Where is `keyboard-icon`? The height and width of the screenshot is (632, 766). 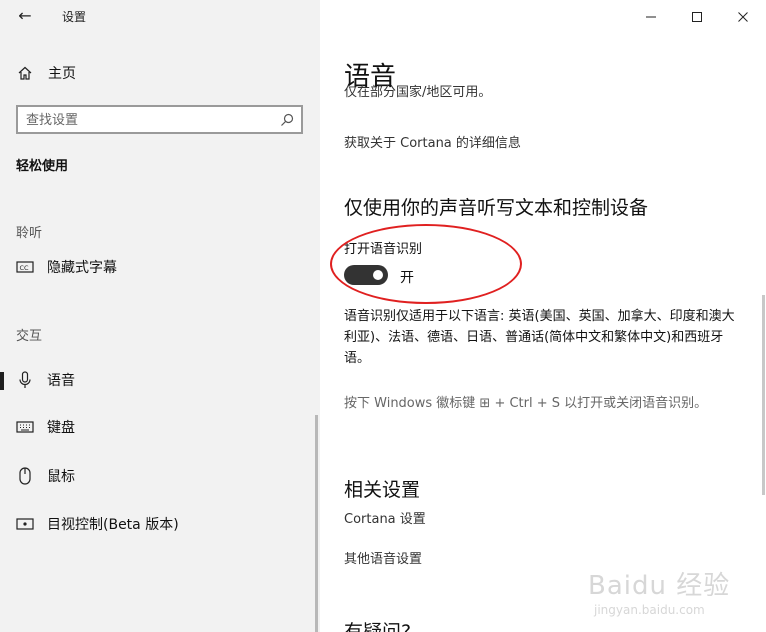
keyboard-icon is located at coordinates (25, 427).